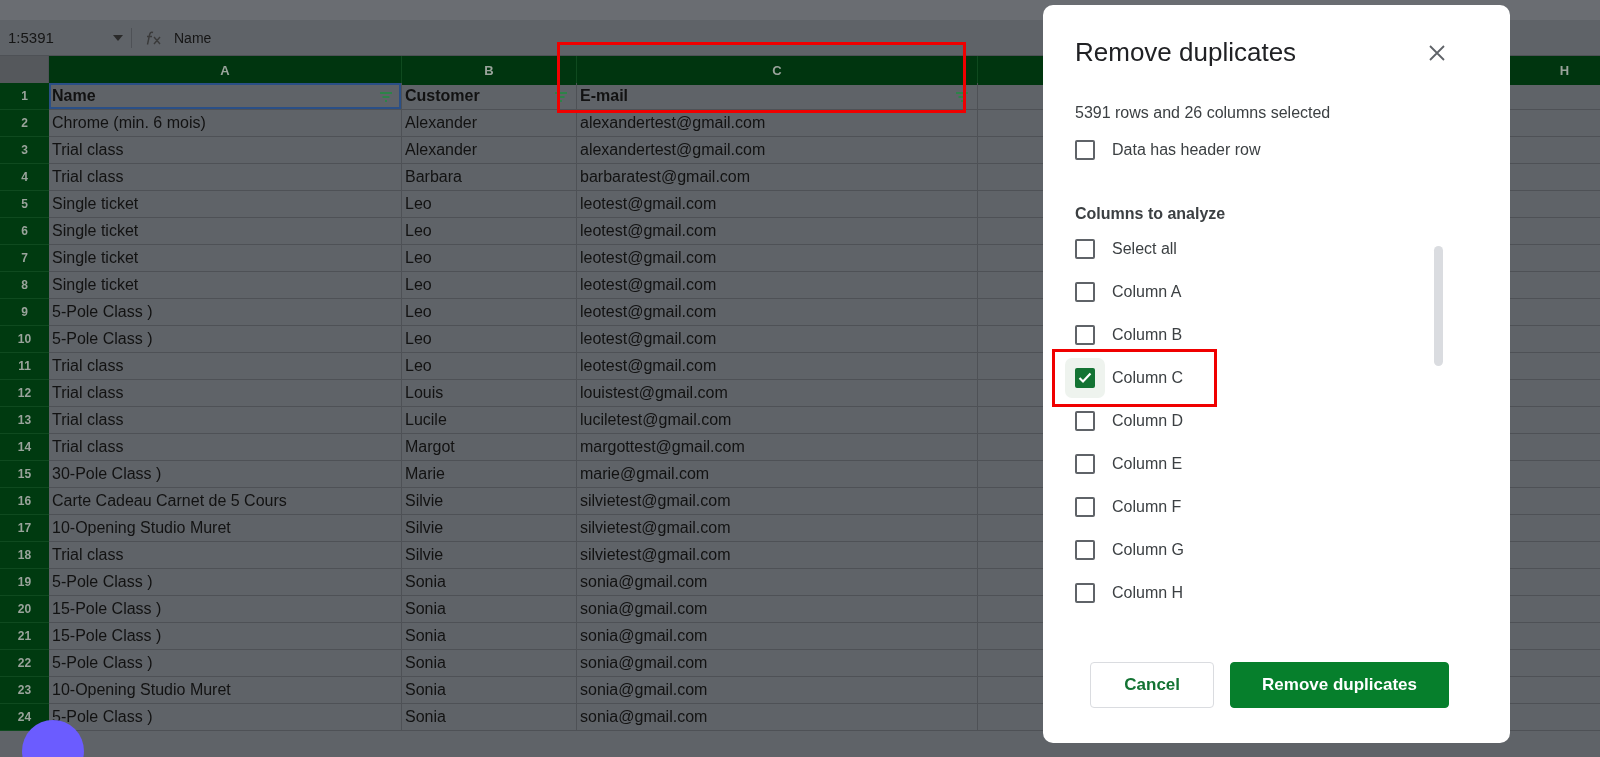  I want to click on table-cell: barbaratest@gmail.com, so click(777, 177).